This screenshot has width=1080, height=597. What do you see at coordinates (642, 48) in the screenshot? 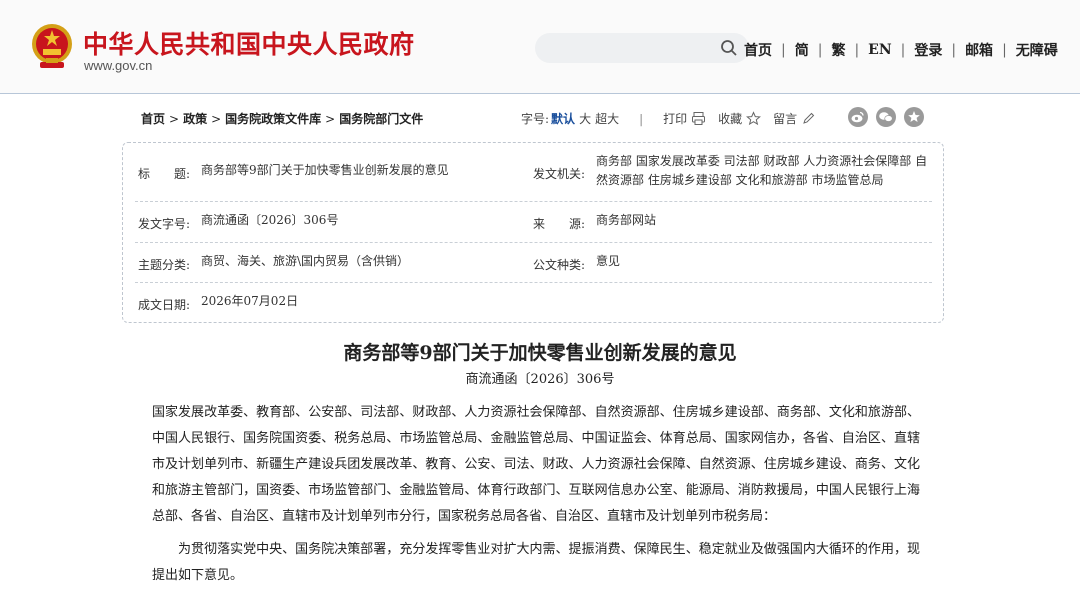
I see `search-input` at bounding box center [642, 48].